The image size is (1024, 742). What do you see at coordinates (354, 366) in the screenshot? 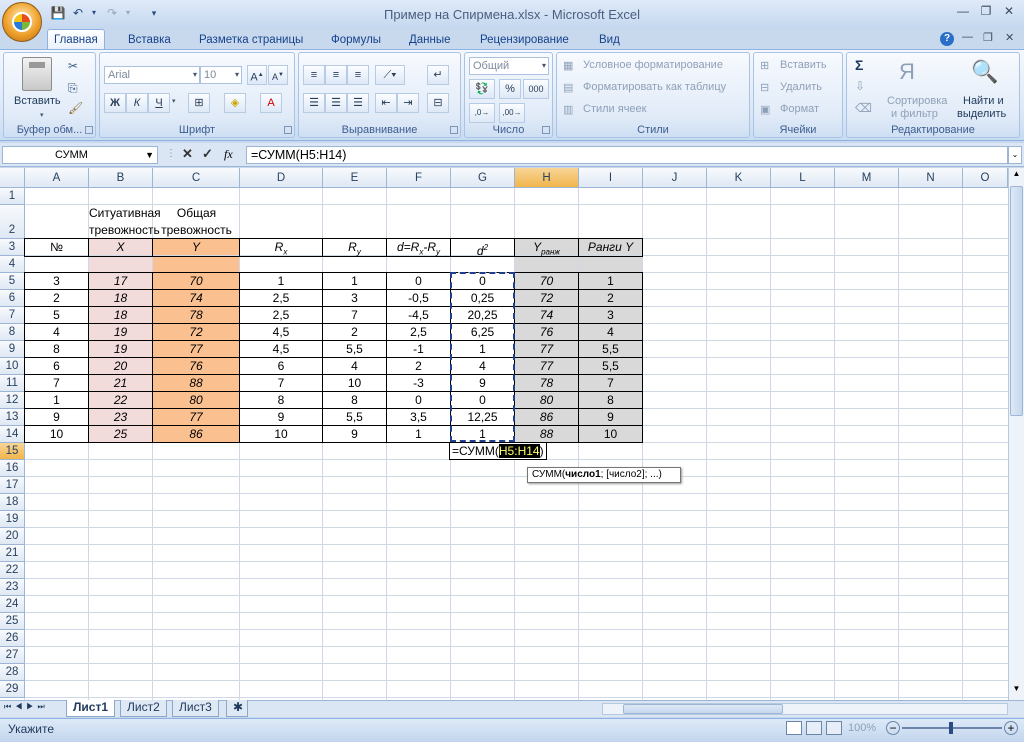
I see `cell-f10: 4` at bounding box center [354, 366].